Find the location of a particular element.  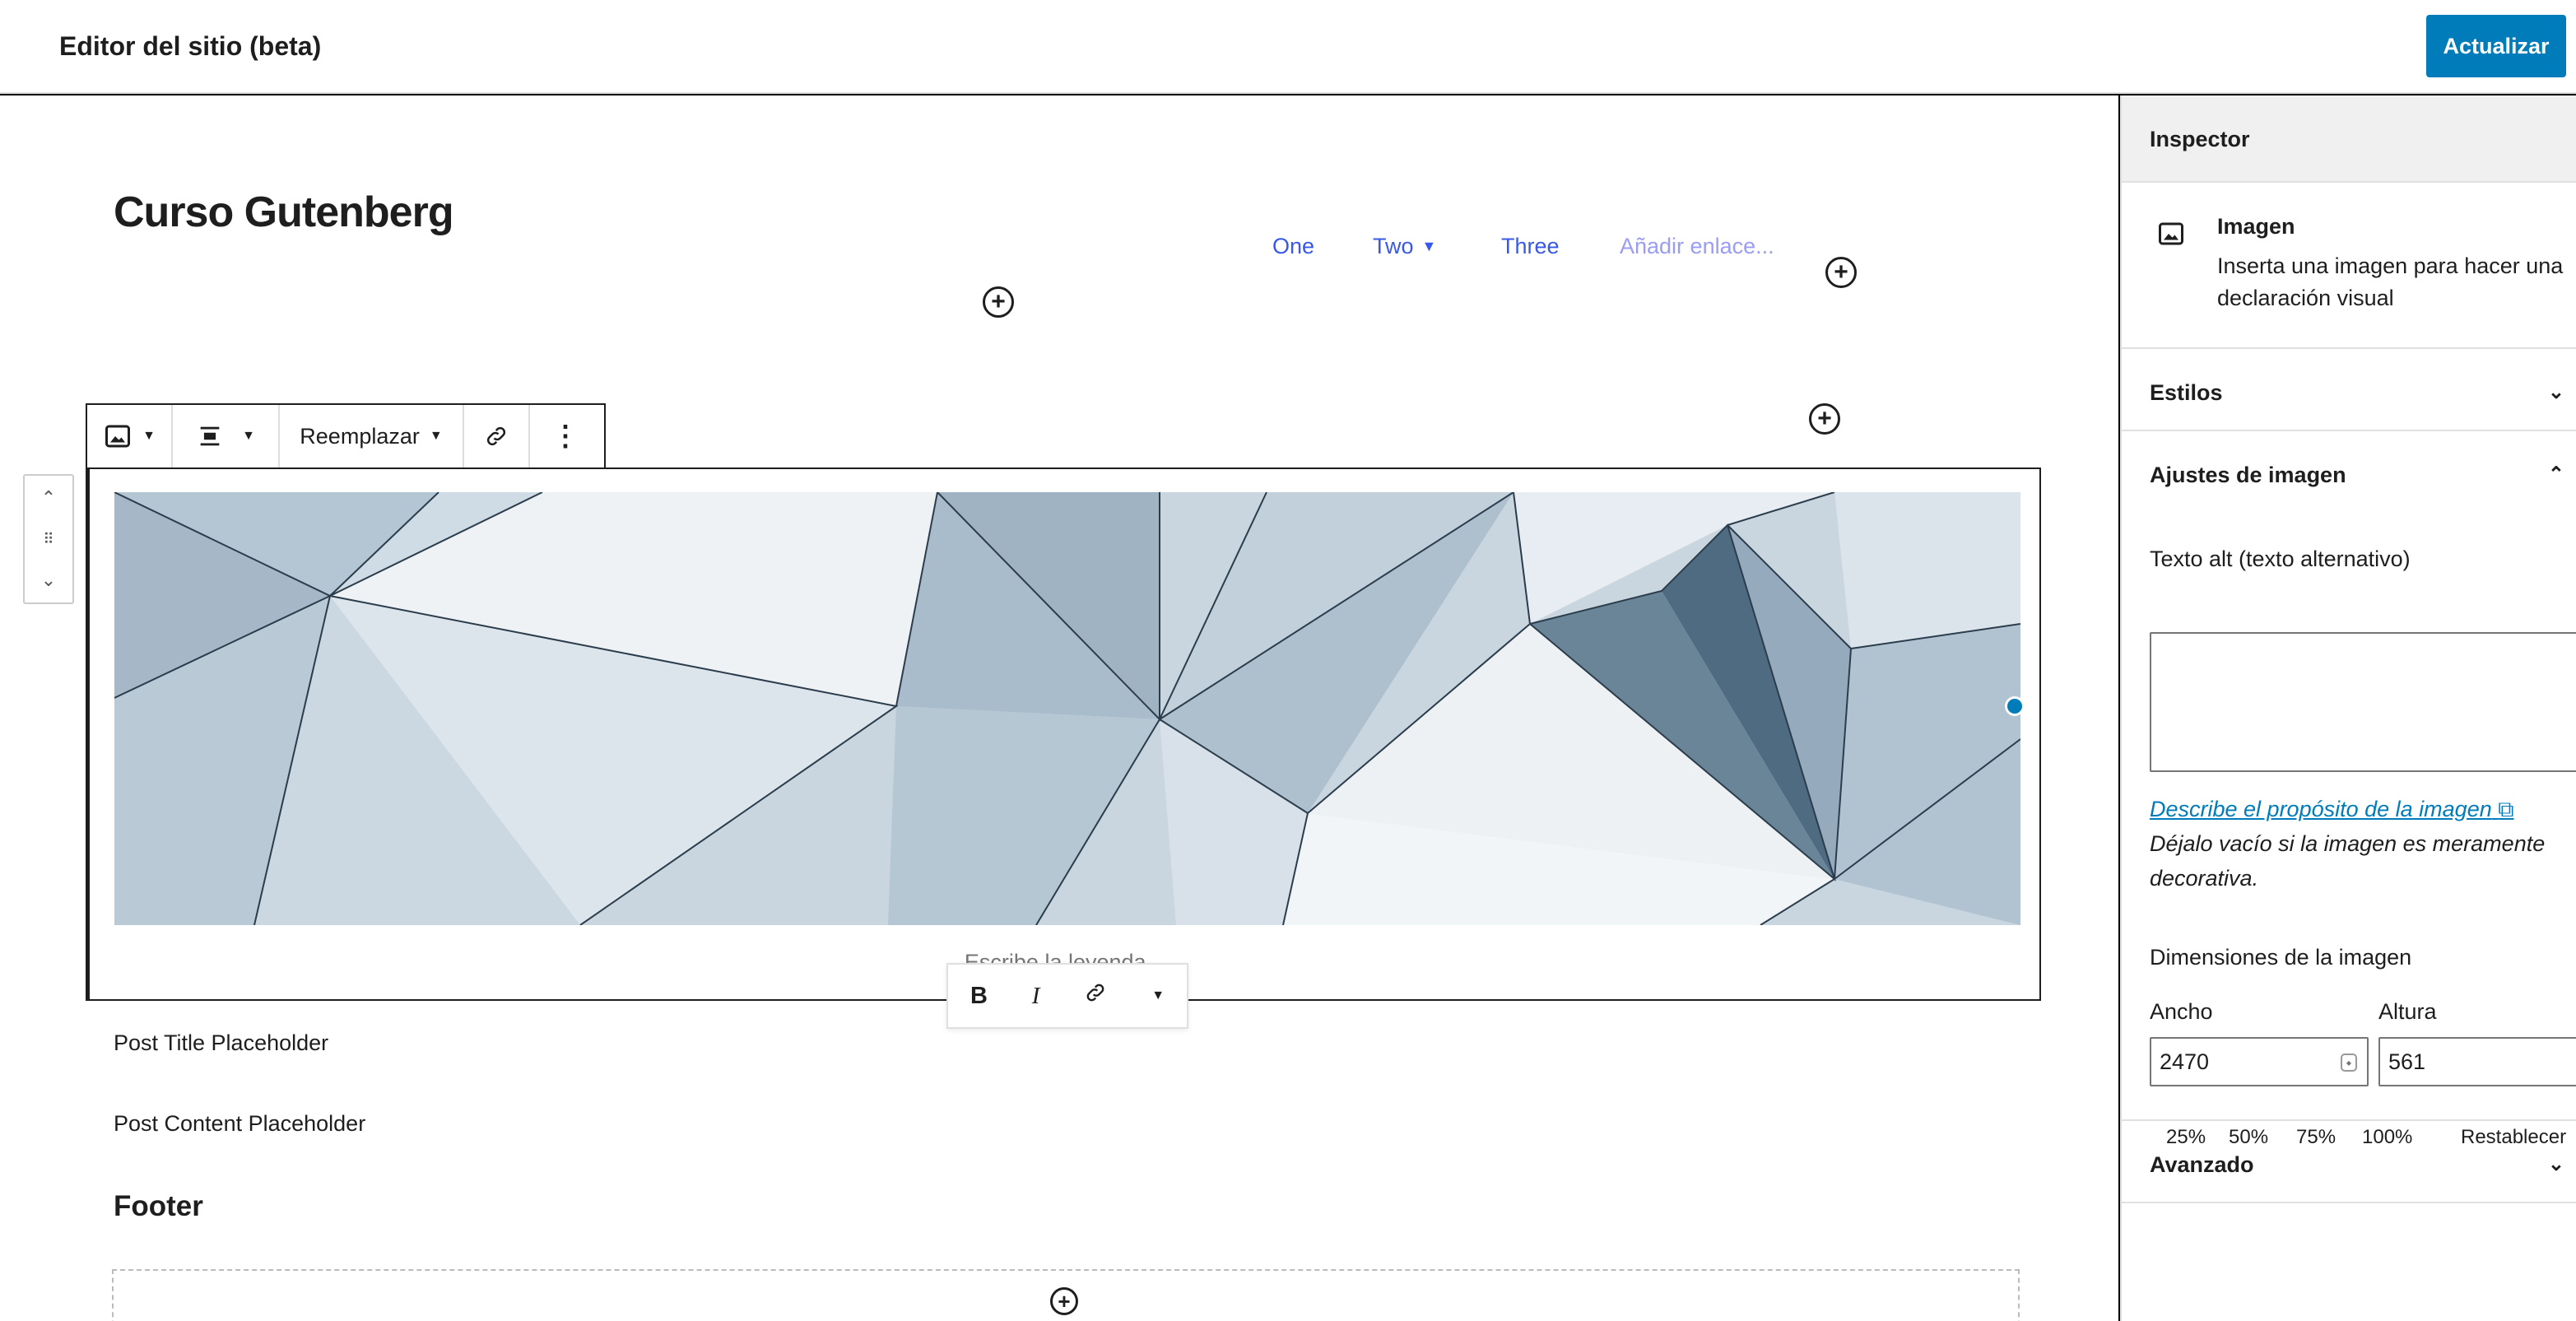

height-input is located at coordinates (2477, 1061).